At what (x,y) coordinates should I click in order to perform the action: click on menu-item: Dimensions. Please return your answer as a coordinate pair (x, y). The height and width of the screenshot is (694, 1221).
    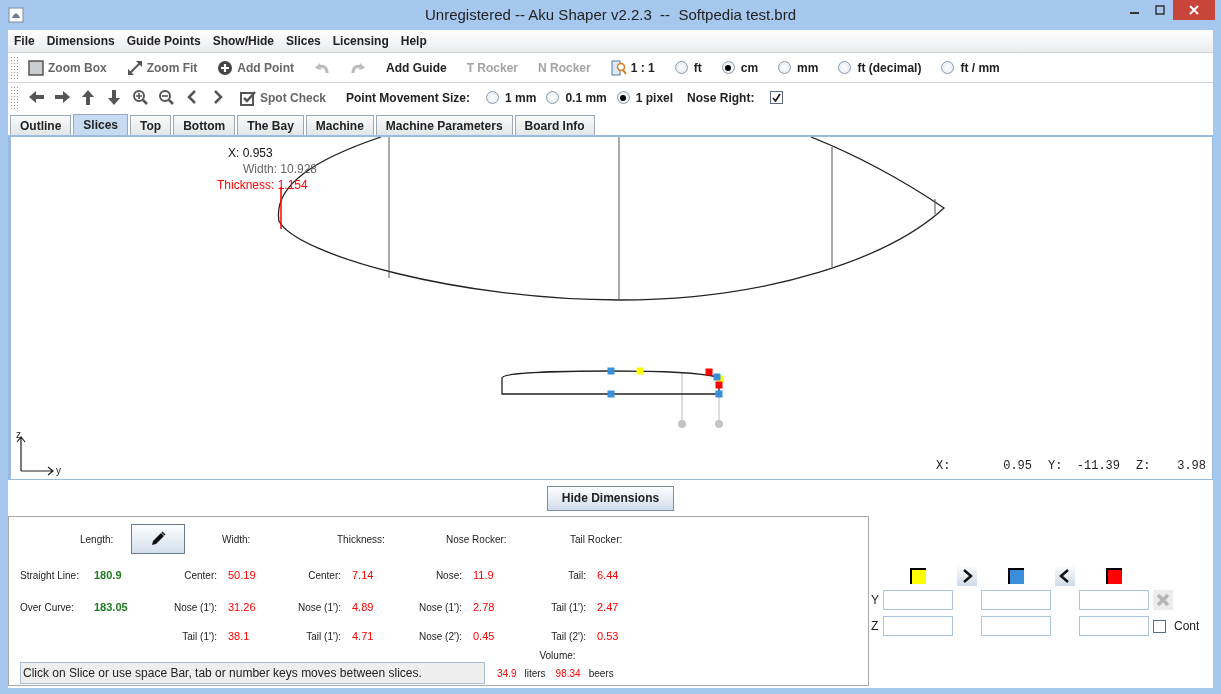
    Looking at the image, I should click on (80, 41).